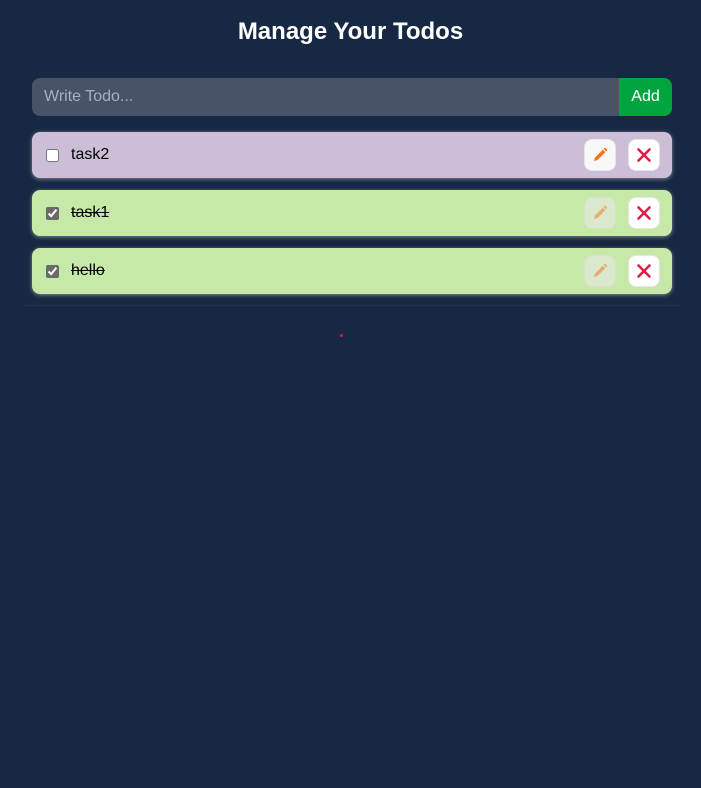  Describe the element at coordinates (352, 155) in the screenshot. I see `todo-item: task2` at that location.